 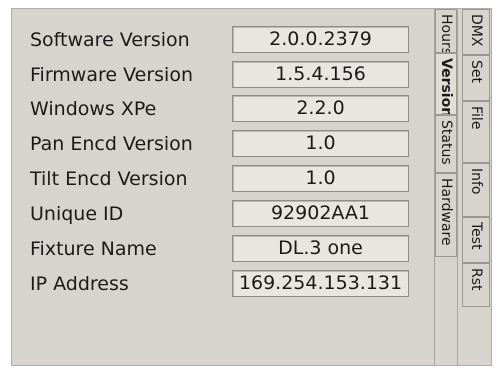 What do you see at coordinates (446, 31) in the screenshot?
I see `tab-hours: Hours` at bounding box center [446, 31].